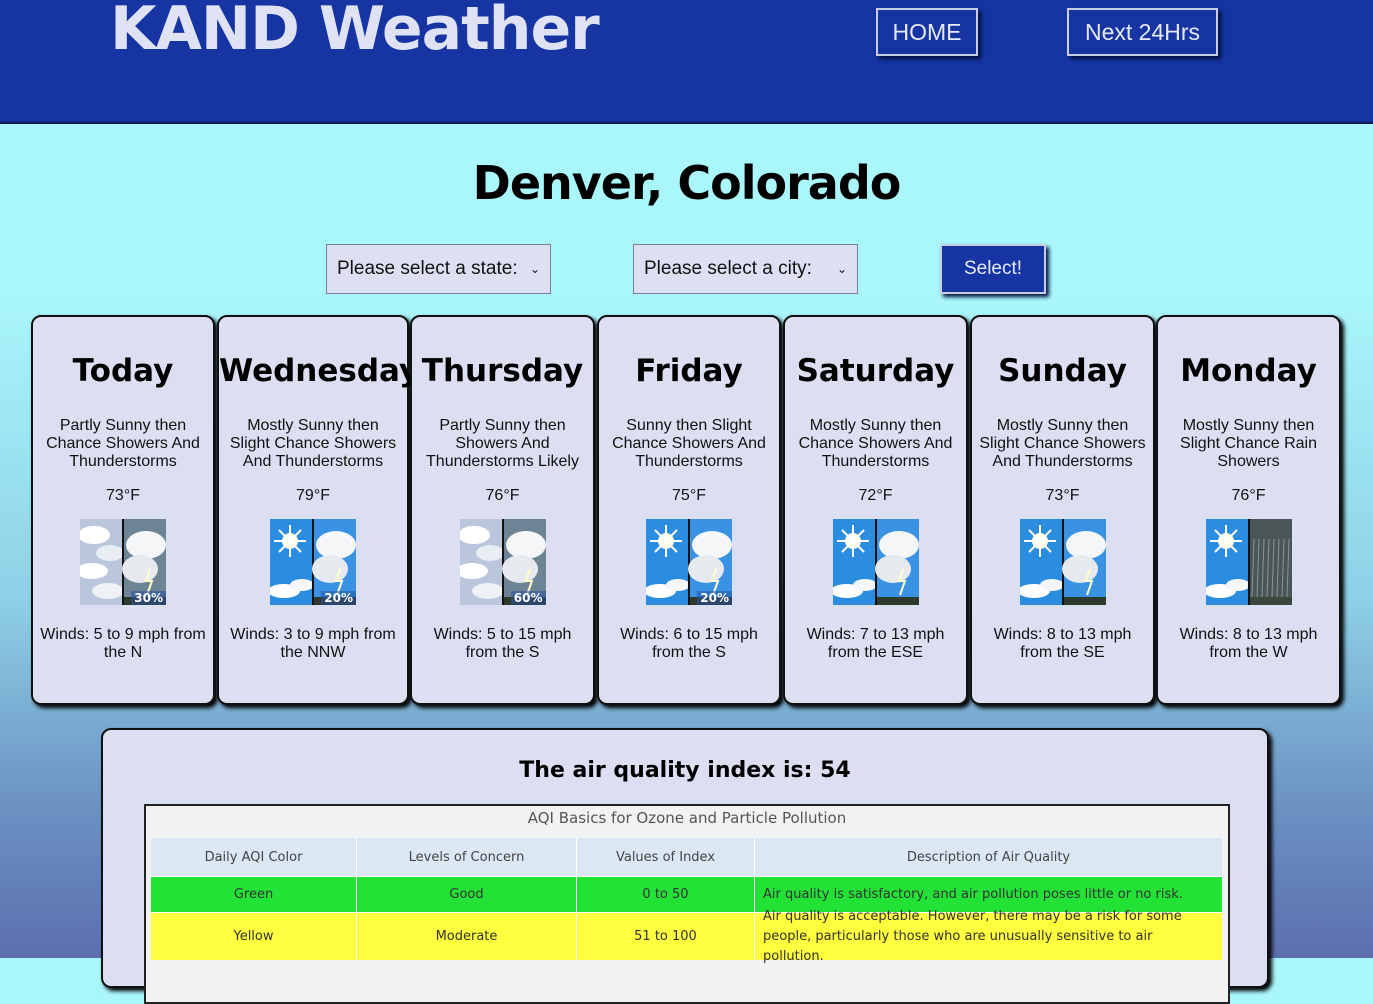 The height and width of the screenshot is (1004, 1373). I want to click on city-select-label: Please select a city:, so click(728, 268).